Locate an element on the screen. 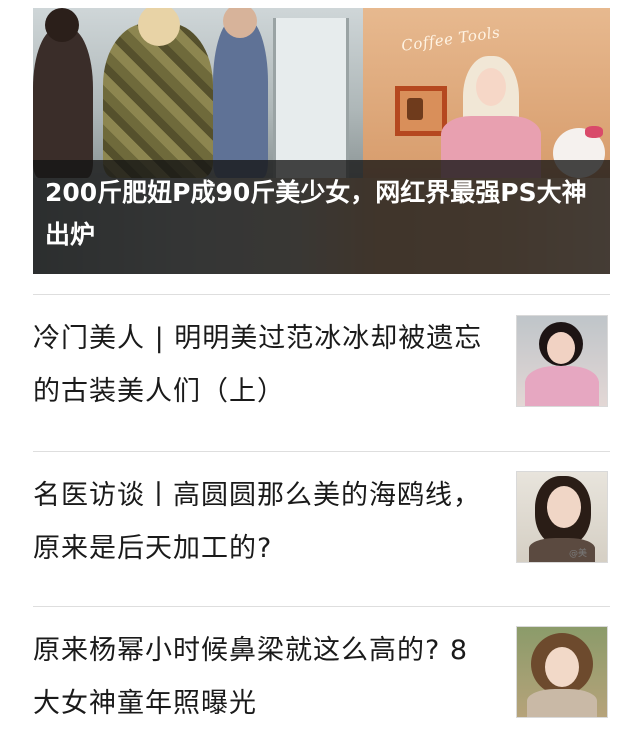 This screenshot has width=640, height=744. news-title: 冷门美人 | 明明美过范冰冰却被遗忘的古装美人们（上） is located at coordinates (264, 365).